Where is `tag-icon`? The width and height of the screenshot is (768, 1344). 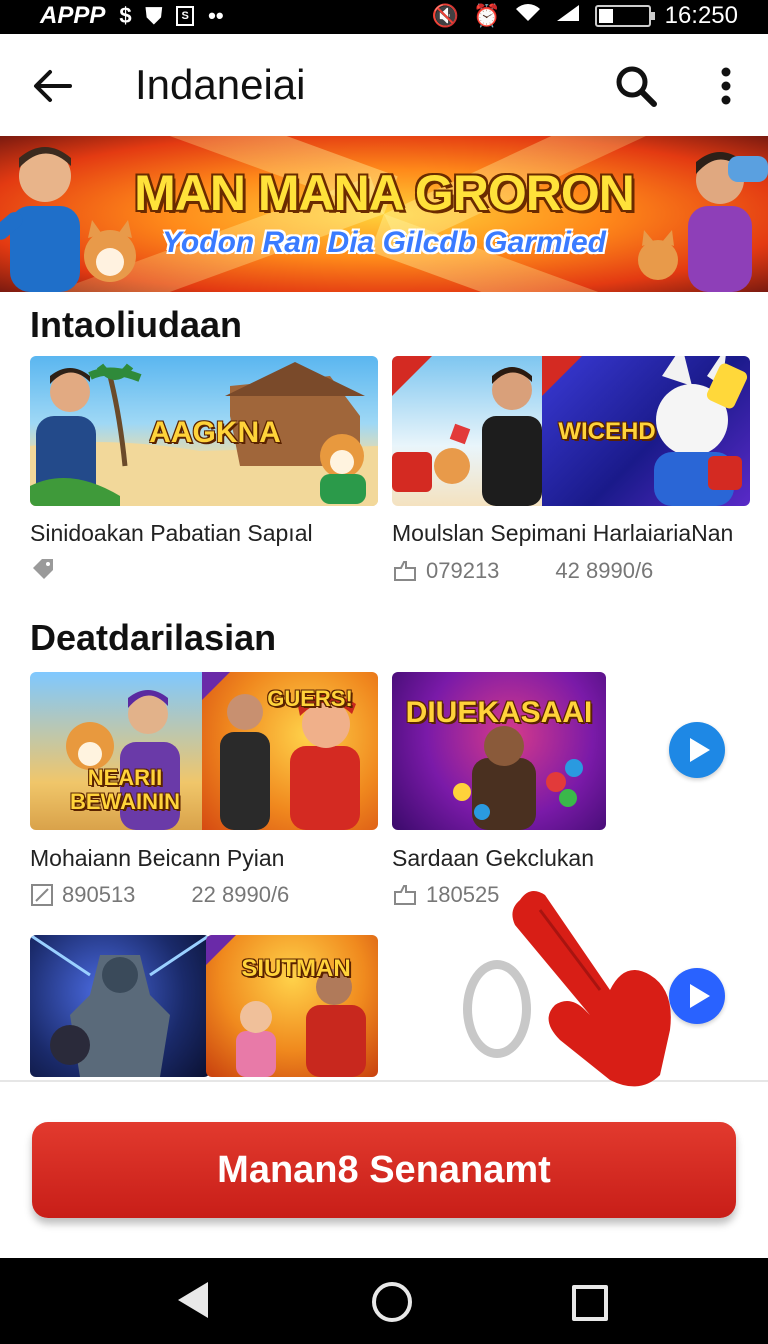 tag-icon is located at coordinates (43, 569).